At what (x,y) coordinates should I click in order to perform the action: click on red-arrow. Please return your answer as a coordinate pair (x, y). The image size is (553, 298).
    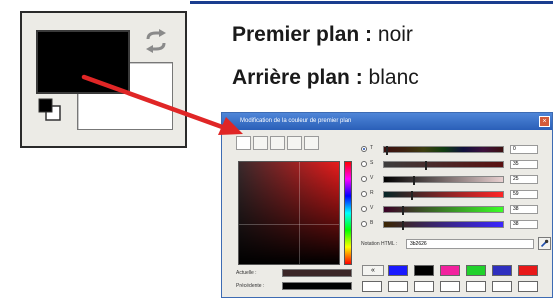
    Looking at the image, I should click on (162, 104).